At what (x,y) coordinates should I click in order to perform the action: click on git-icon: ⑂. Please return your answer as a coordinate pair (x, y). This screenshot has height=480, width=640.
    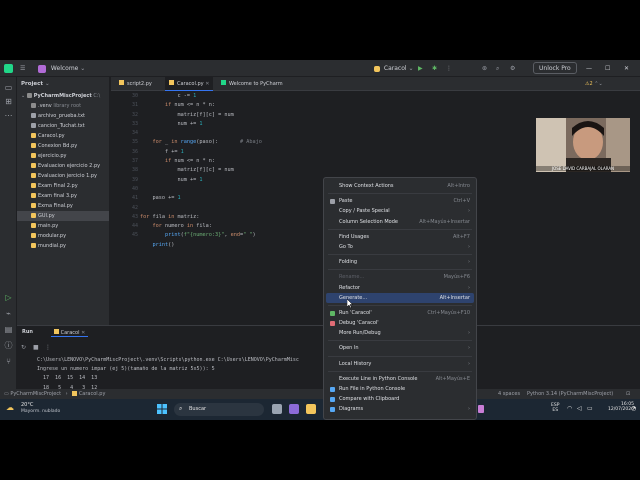
    Looking at the image, I should click on (8, 361).